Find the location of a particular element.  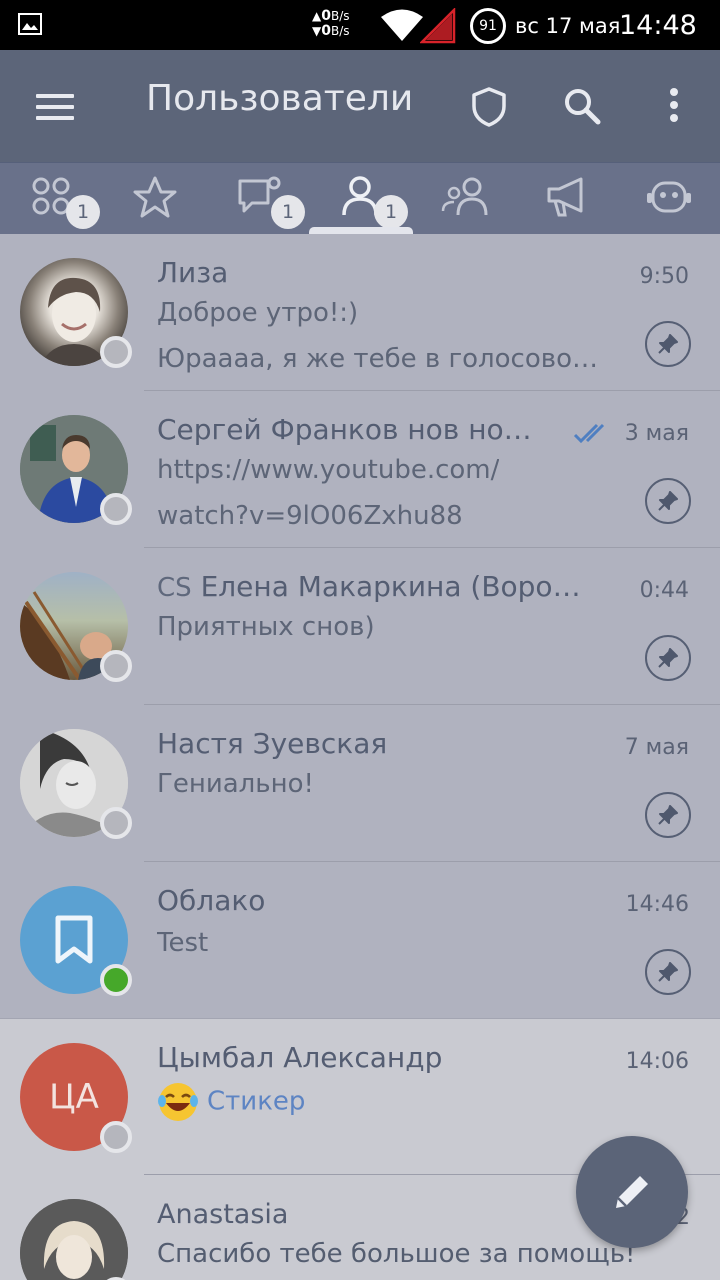

chat-name: Anastasia is located at coordinates (223, 1214).